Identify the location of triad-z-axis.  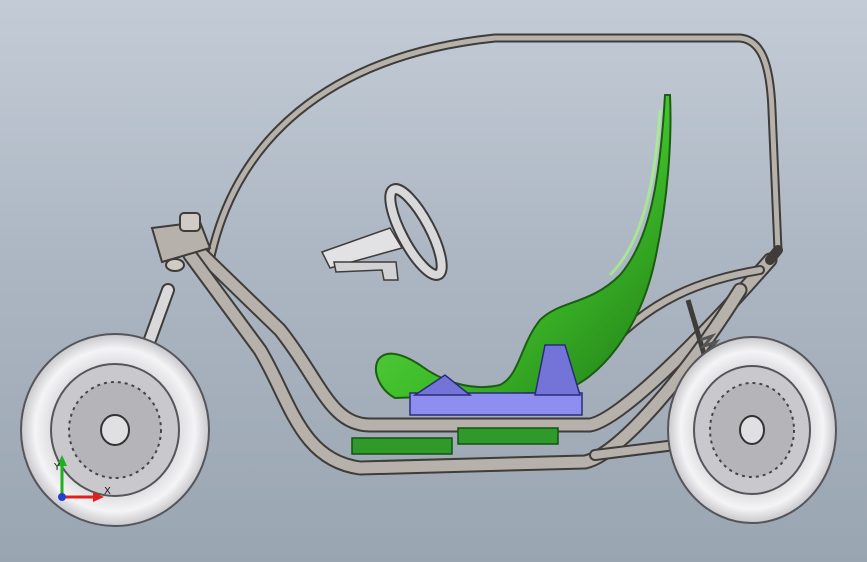
(62, 497).